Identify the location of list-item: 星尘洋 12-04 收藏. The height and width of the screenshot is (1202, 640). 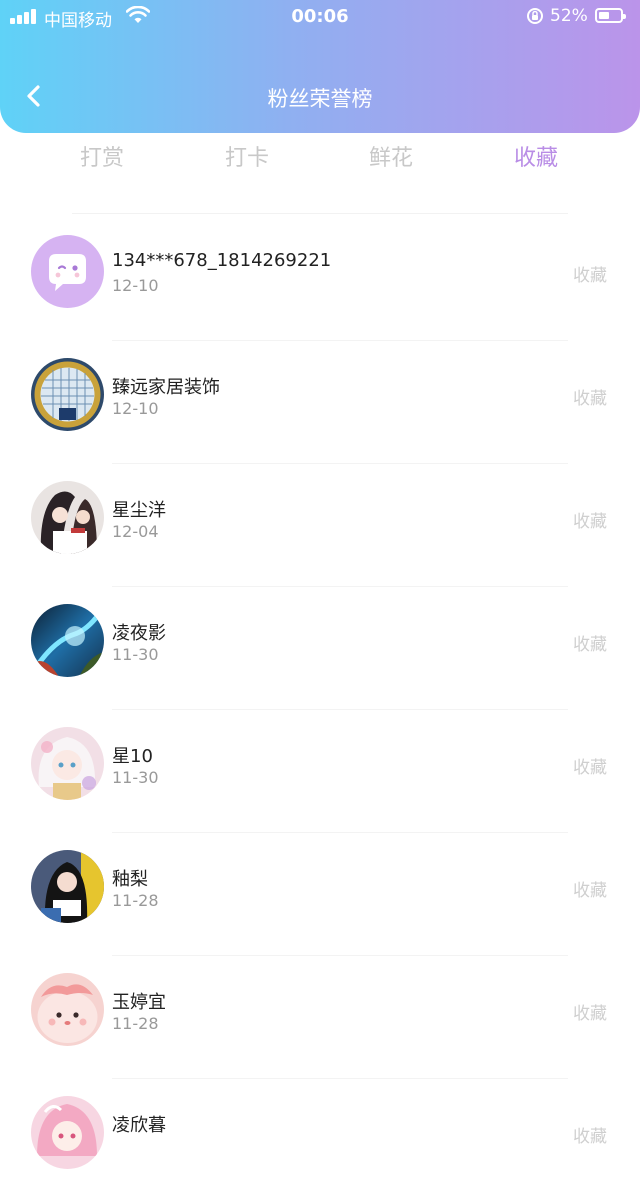
(320, 525).